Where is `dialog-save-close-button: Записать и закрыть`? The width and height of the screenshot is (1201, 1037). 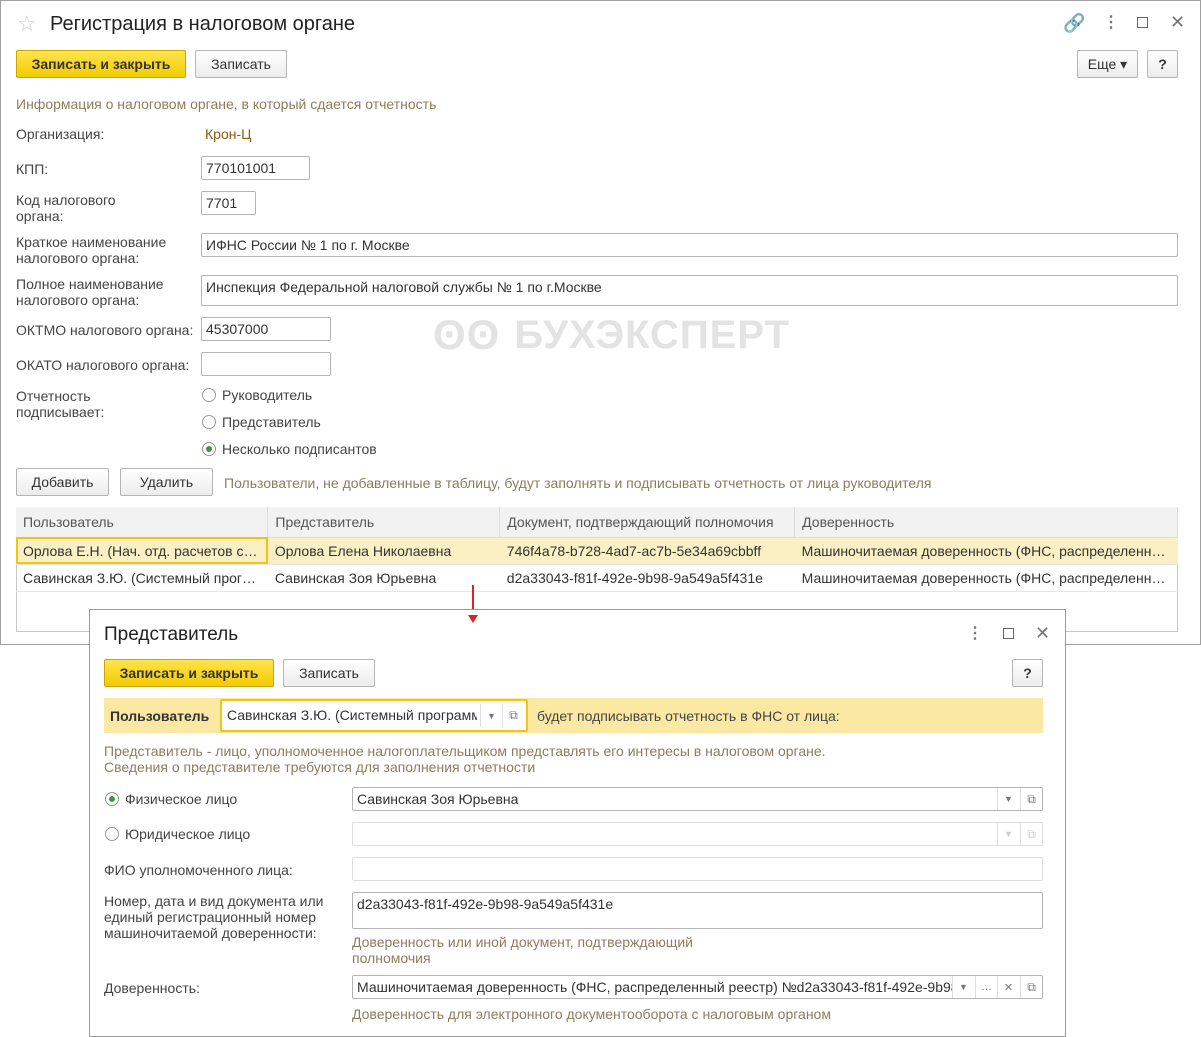 dialog-save-close-button: Записать и закрыть is located at coordinates (189, 673).